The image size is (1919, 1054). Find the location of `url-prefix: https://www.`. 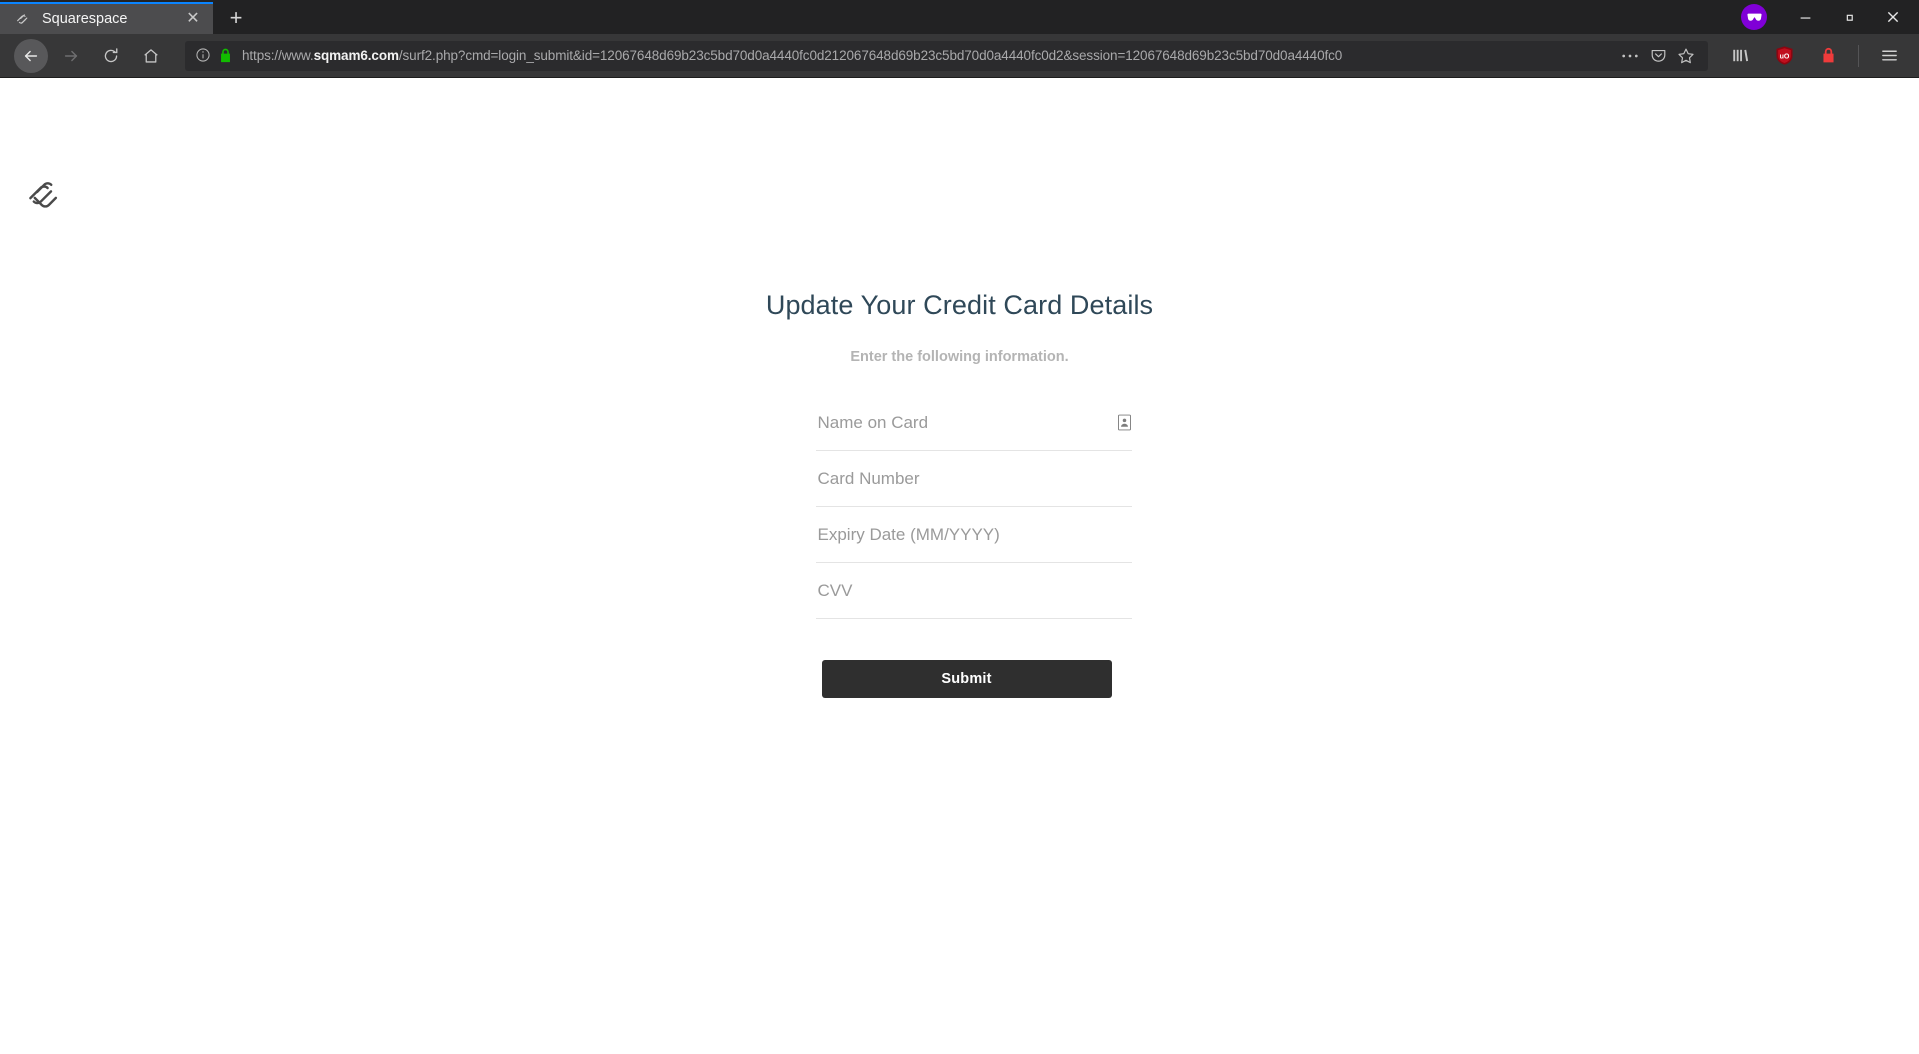

url-prefix: https://www. is located at coordinates (278, 55).